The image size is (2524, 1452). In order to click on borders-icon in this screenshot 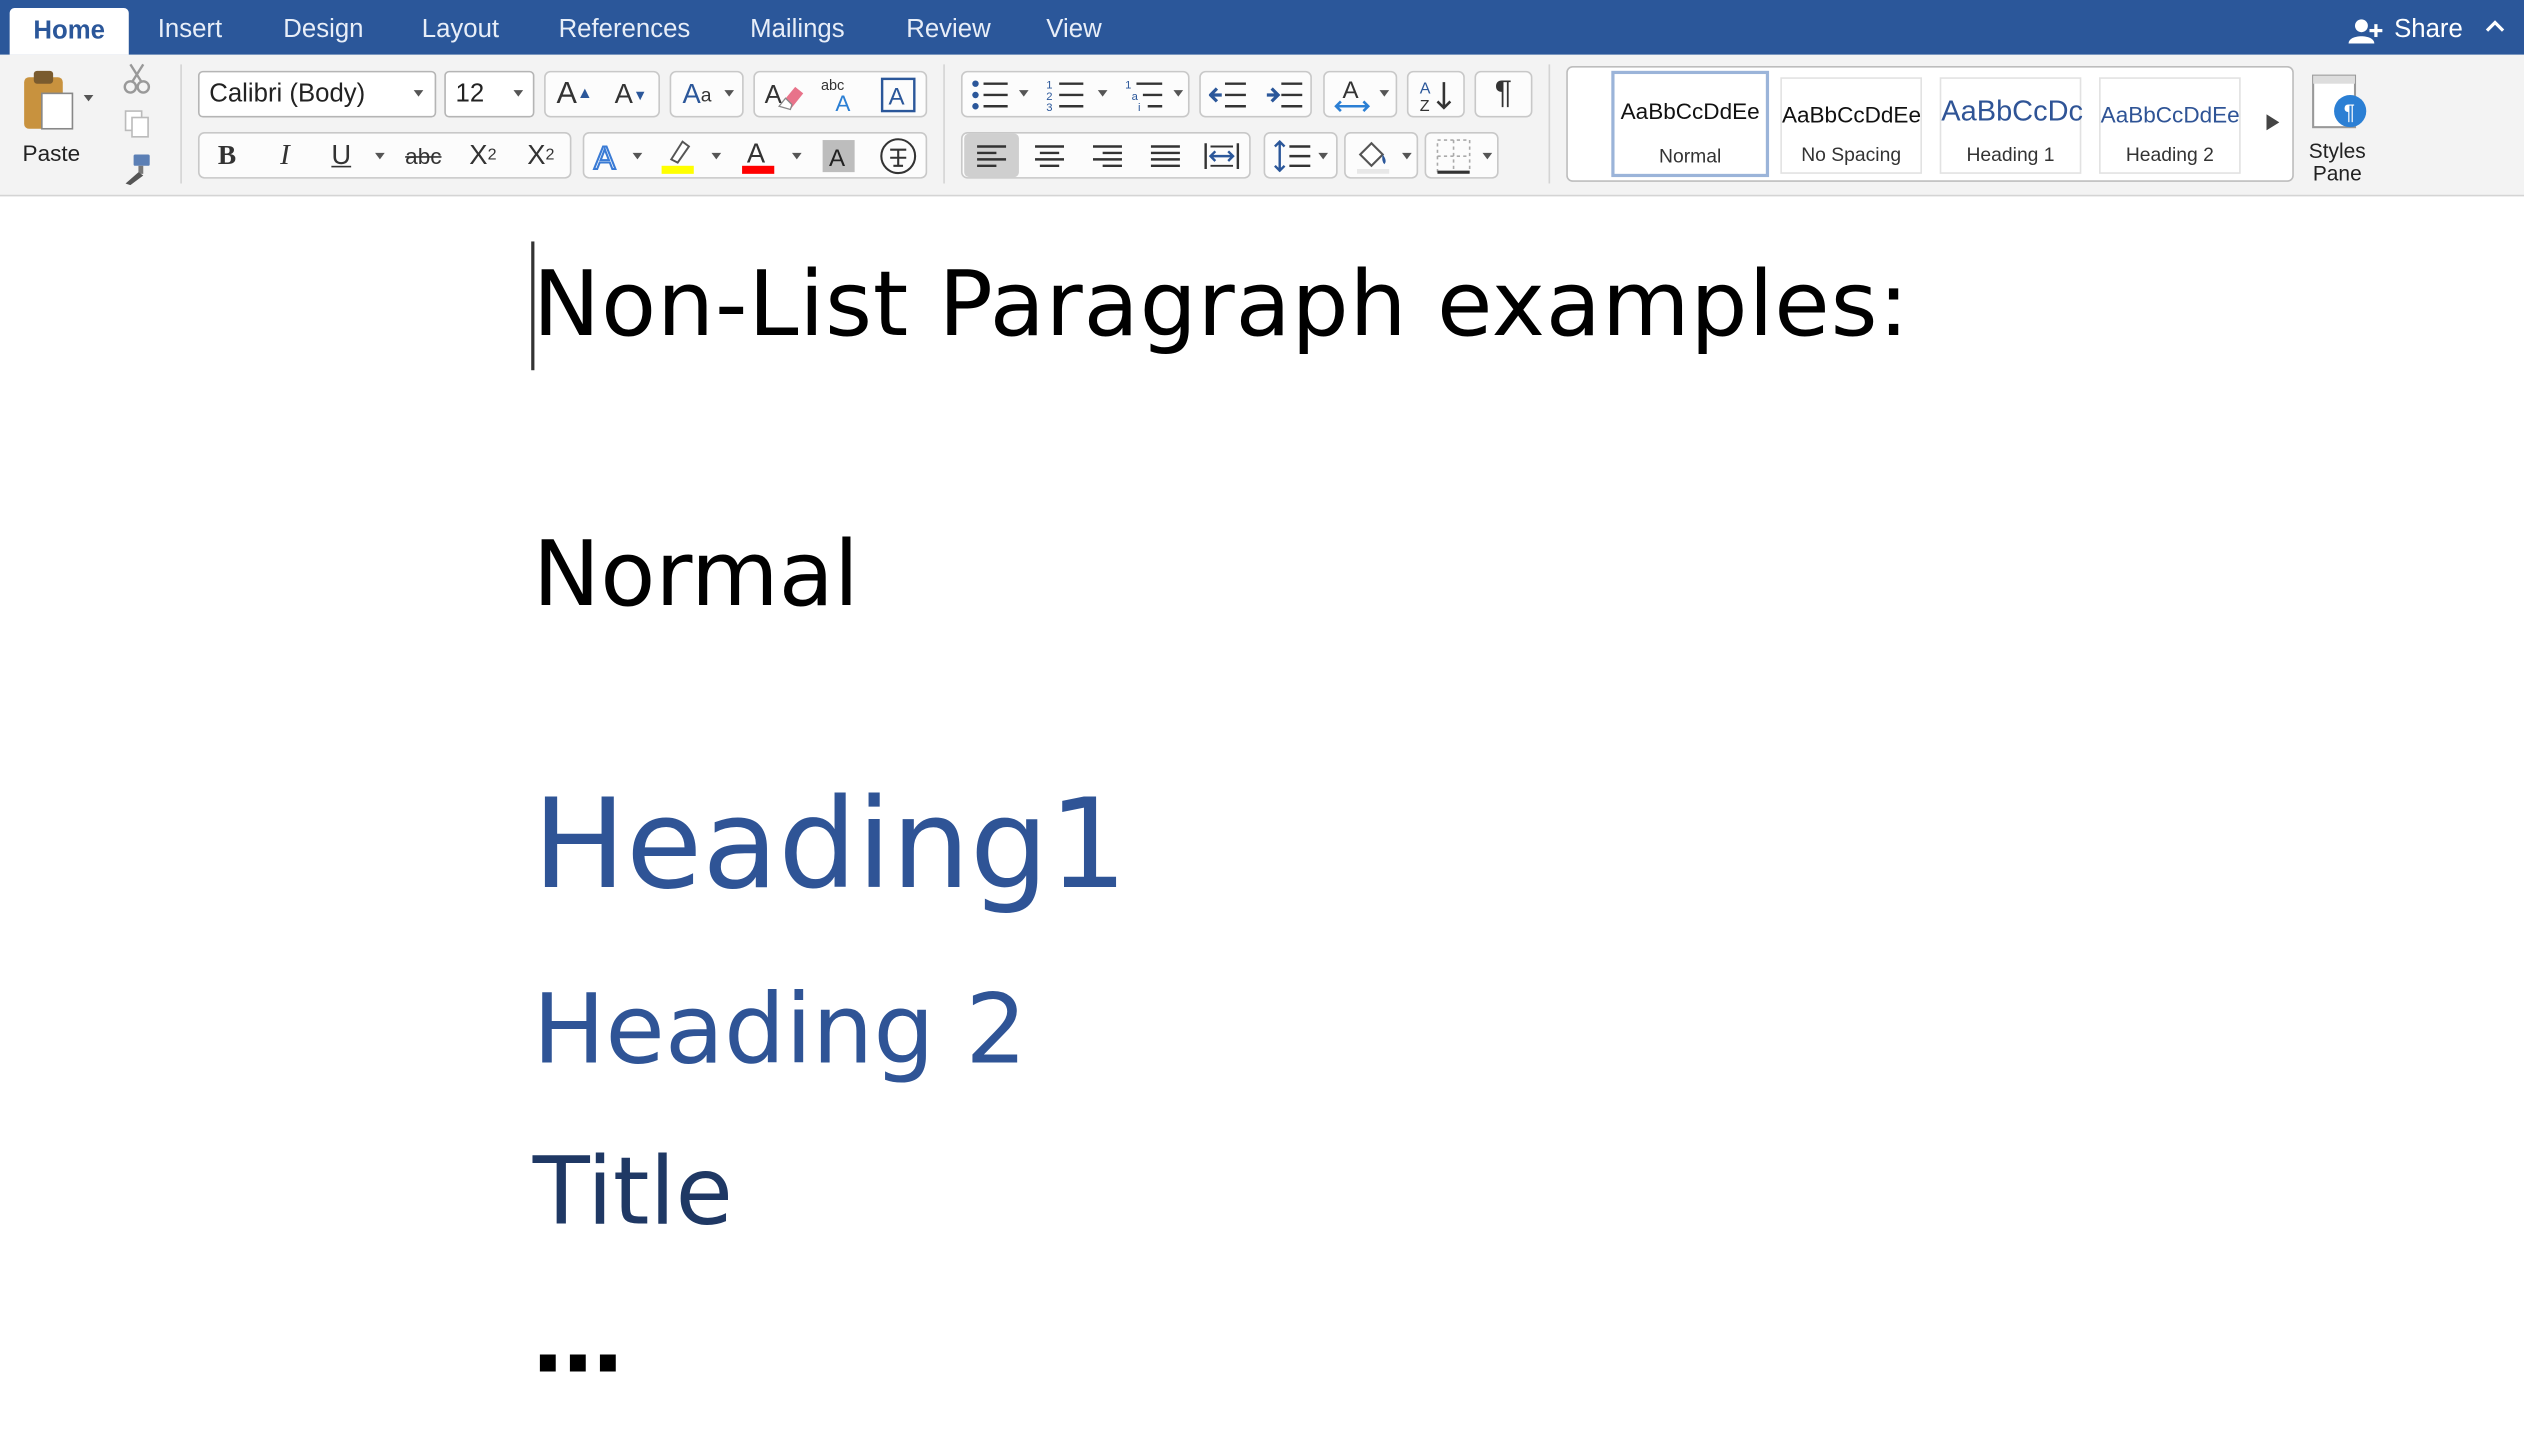, I will do `click(1454, 155)`.